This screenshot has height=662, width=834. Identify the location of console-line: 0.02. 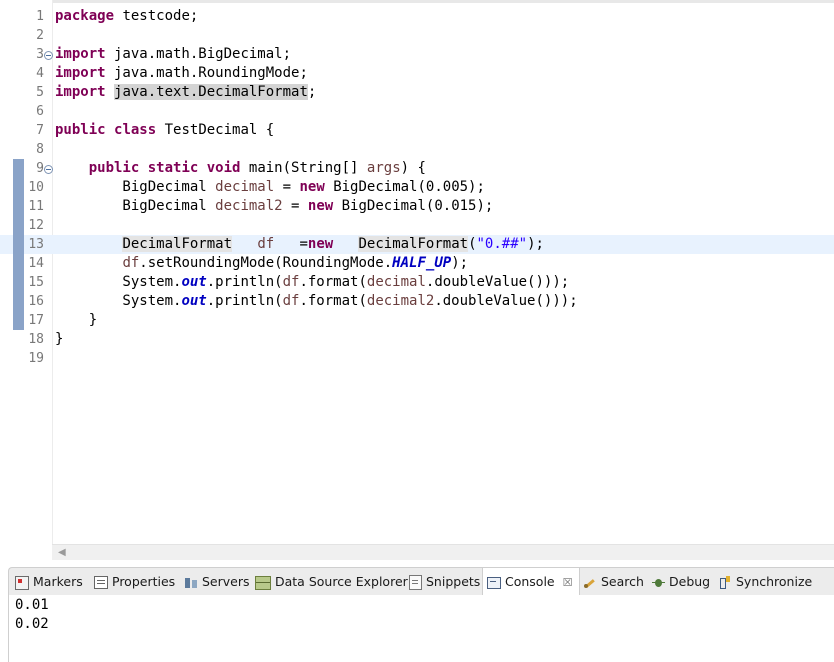
(32, 624).